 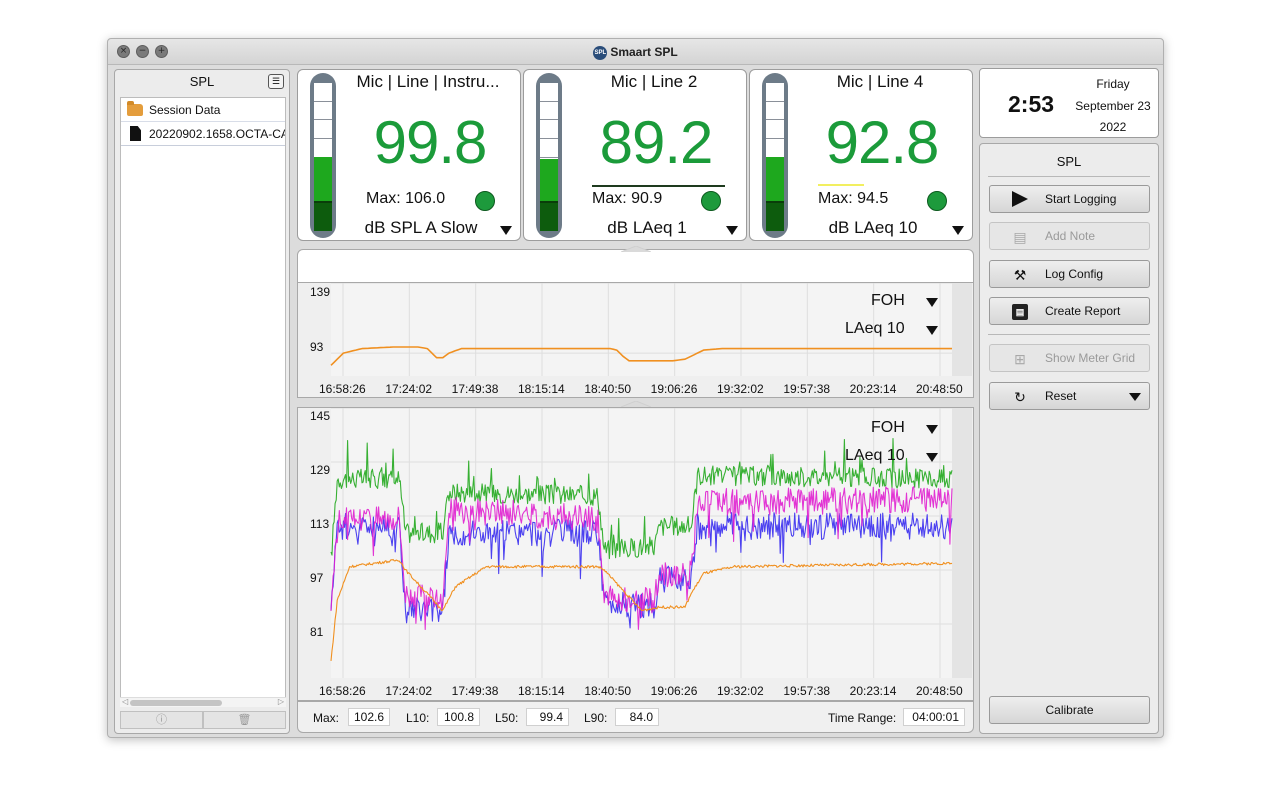 I want to click on l10-stat-label: L10:, so click(x=418, y=718).